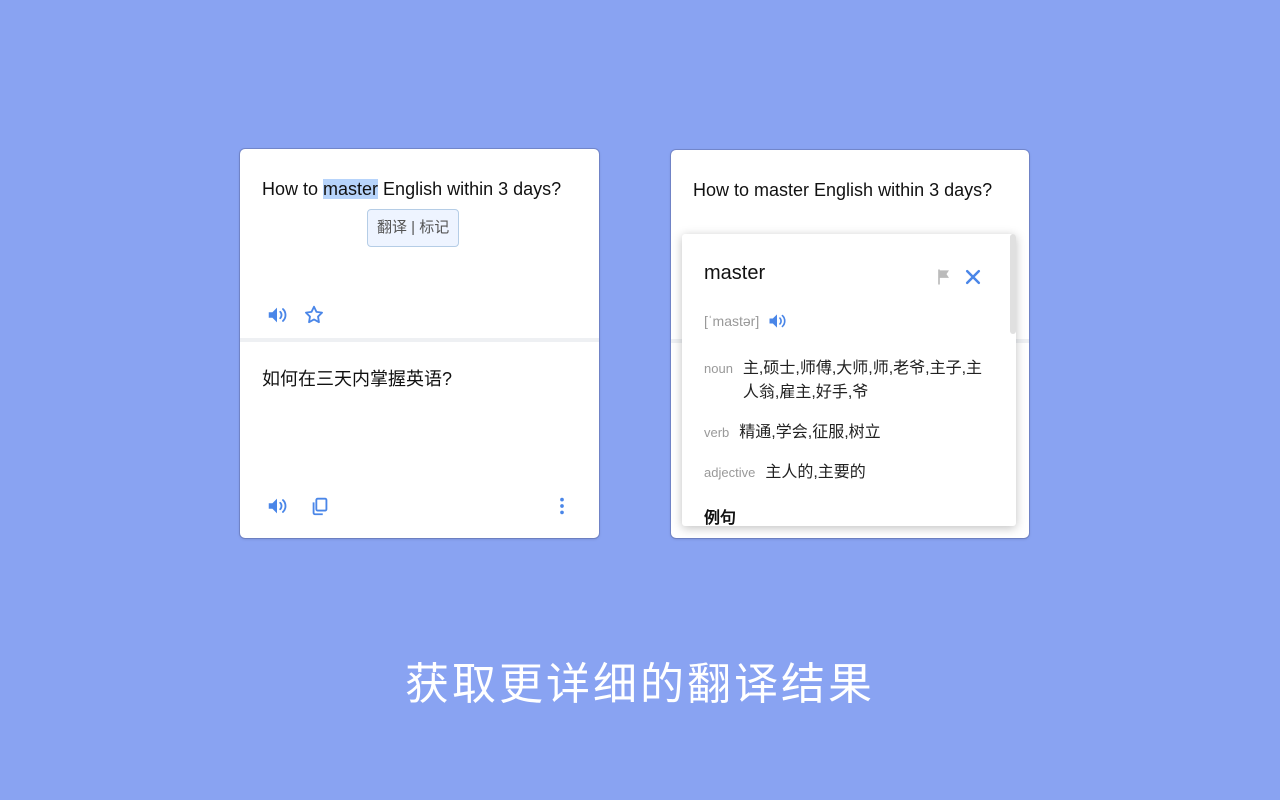  I want to click on part-of-speech: adjective, so click(730, 472).